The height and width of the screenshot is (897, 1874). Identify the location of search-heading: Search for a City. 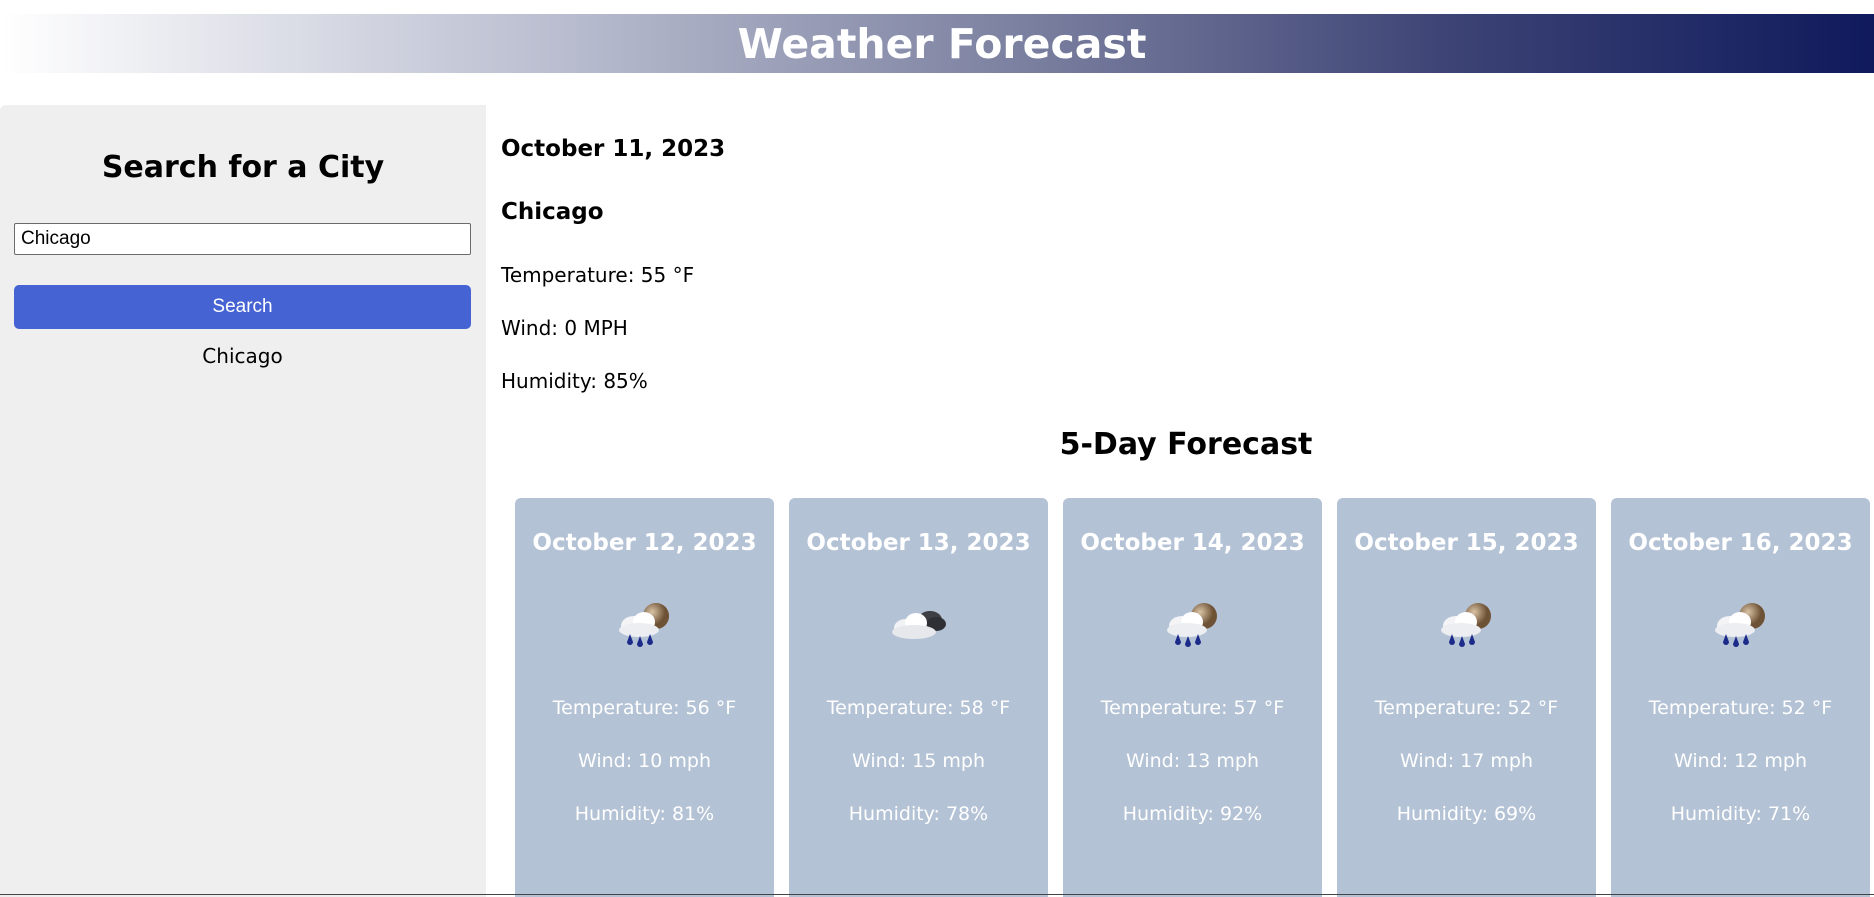
(243, 167).